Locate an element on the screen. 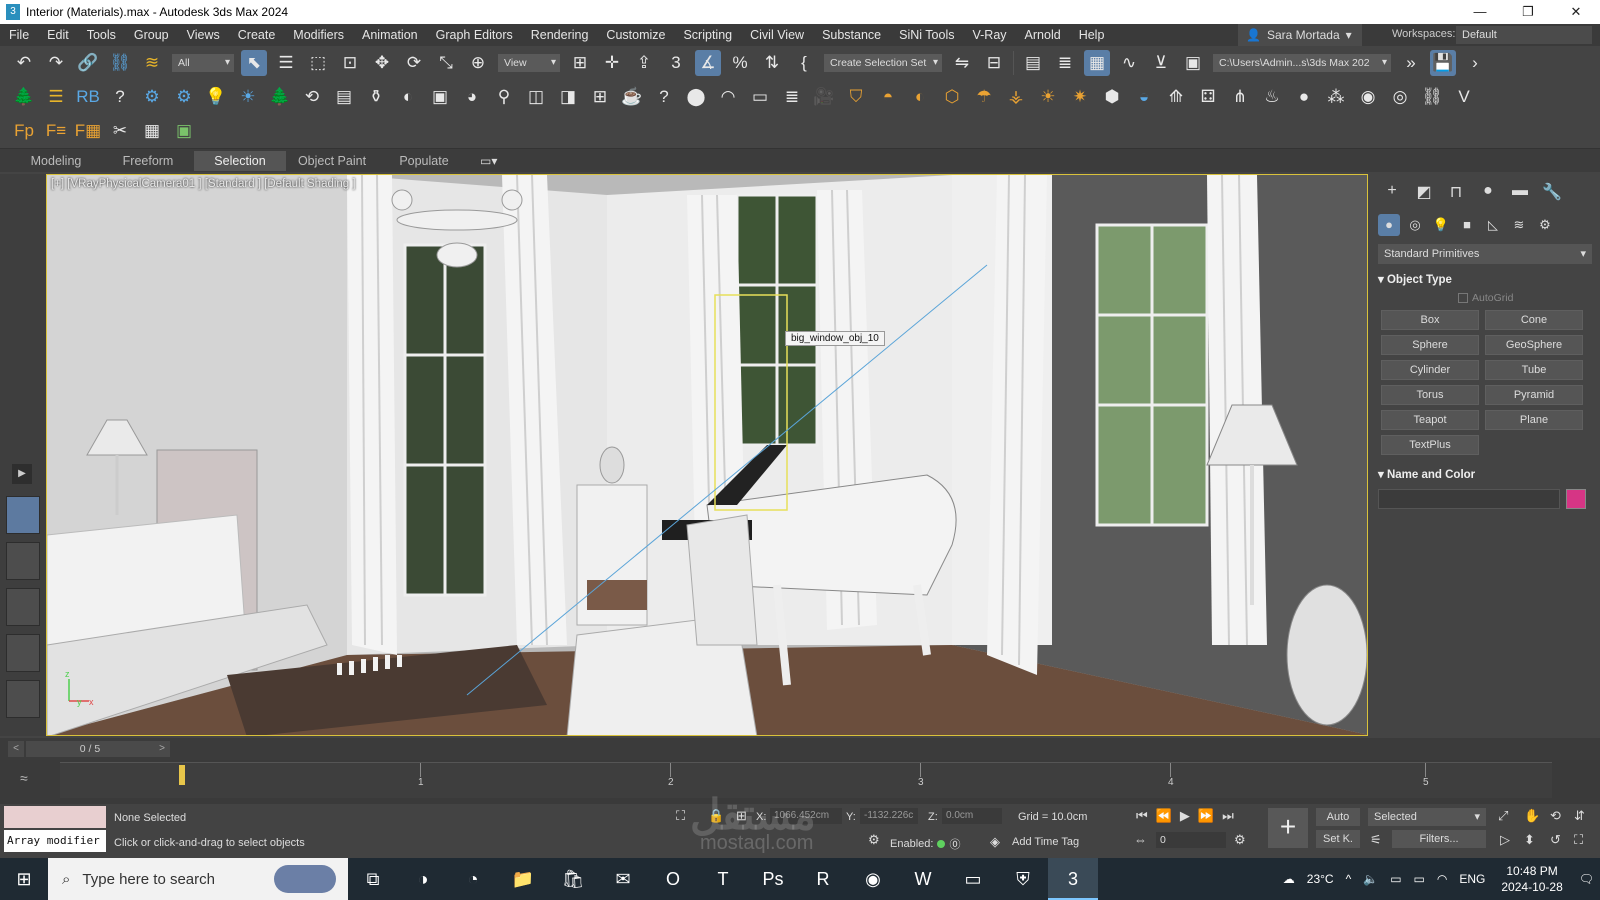 This screenshot has width=1600, height=900. zoom-icon: ⤢ is located at coordinates (1503, 816).